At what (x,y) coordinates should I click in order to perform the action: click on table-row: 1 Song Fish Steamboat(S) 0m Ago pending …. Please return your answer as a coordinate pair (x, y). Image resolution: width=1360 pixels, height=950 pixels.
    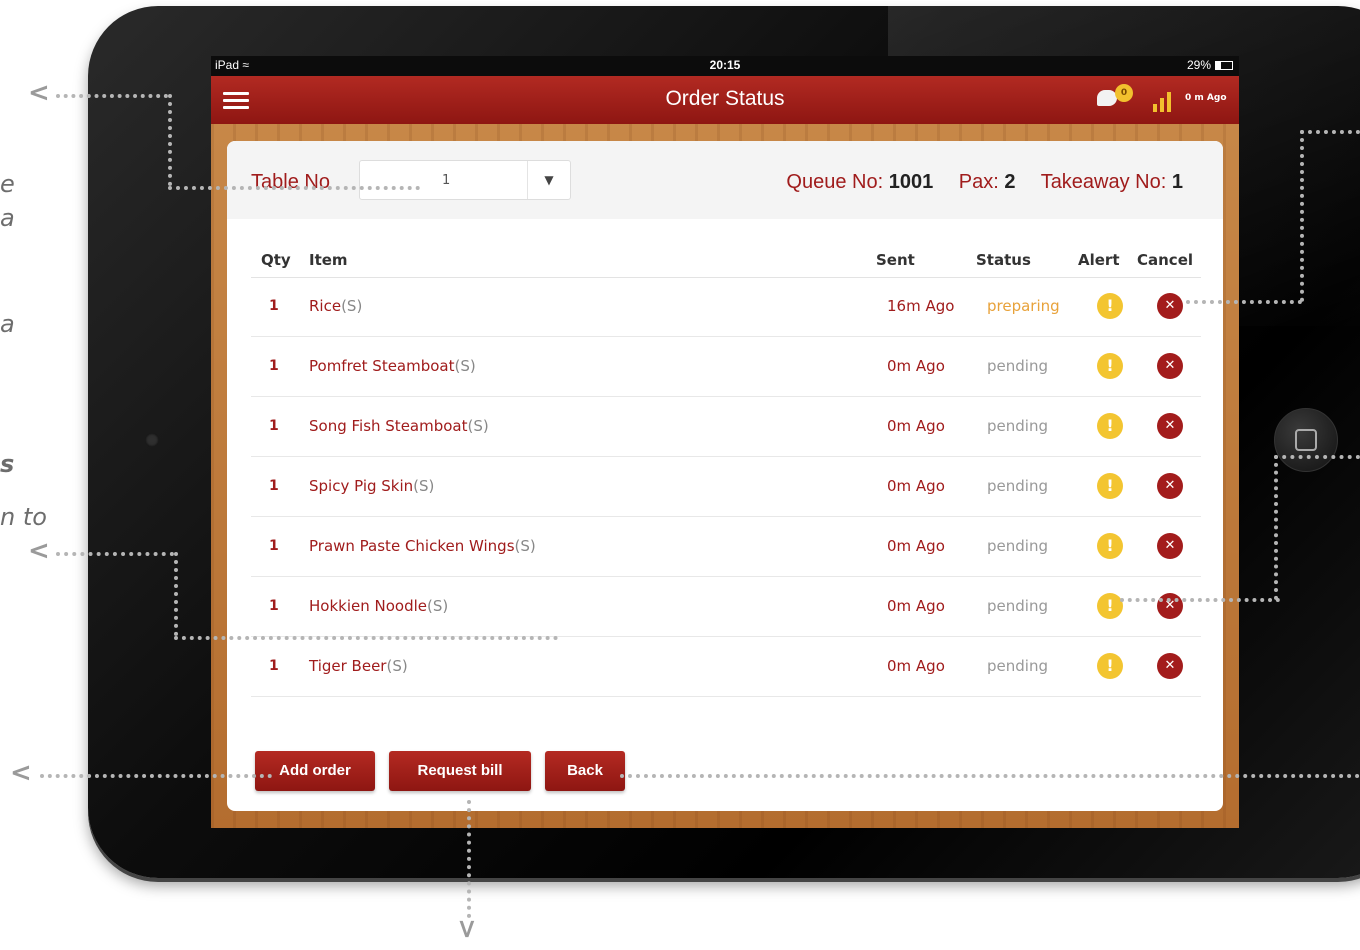
    Looking at the image, I should click on (726, 427).